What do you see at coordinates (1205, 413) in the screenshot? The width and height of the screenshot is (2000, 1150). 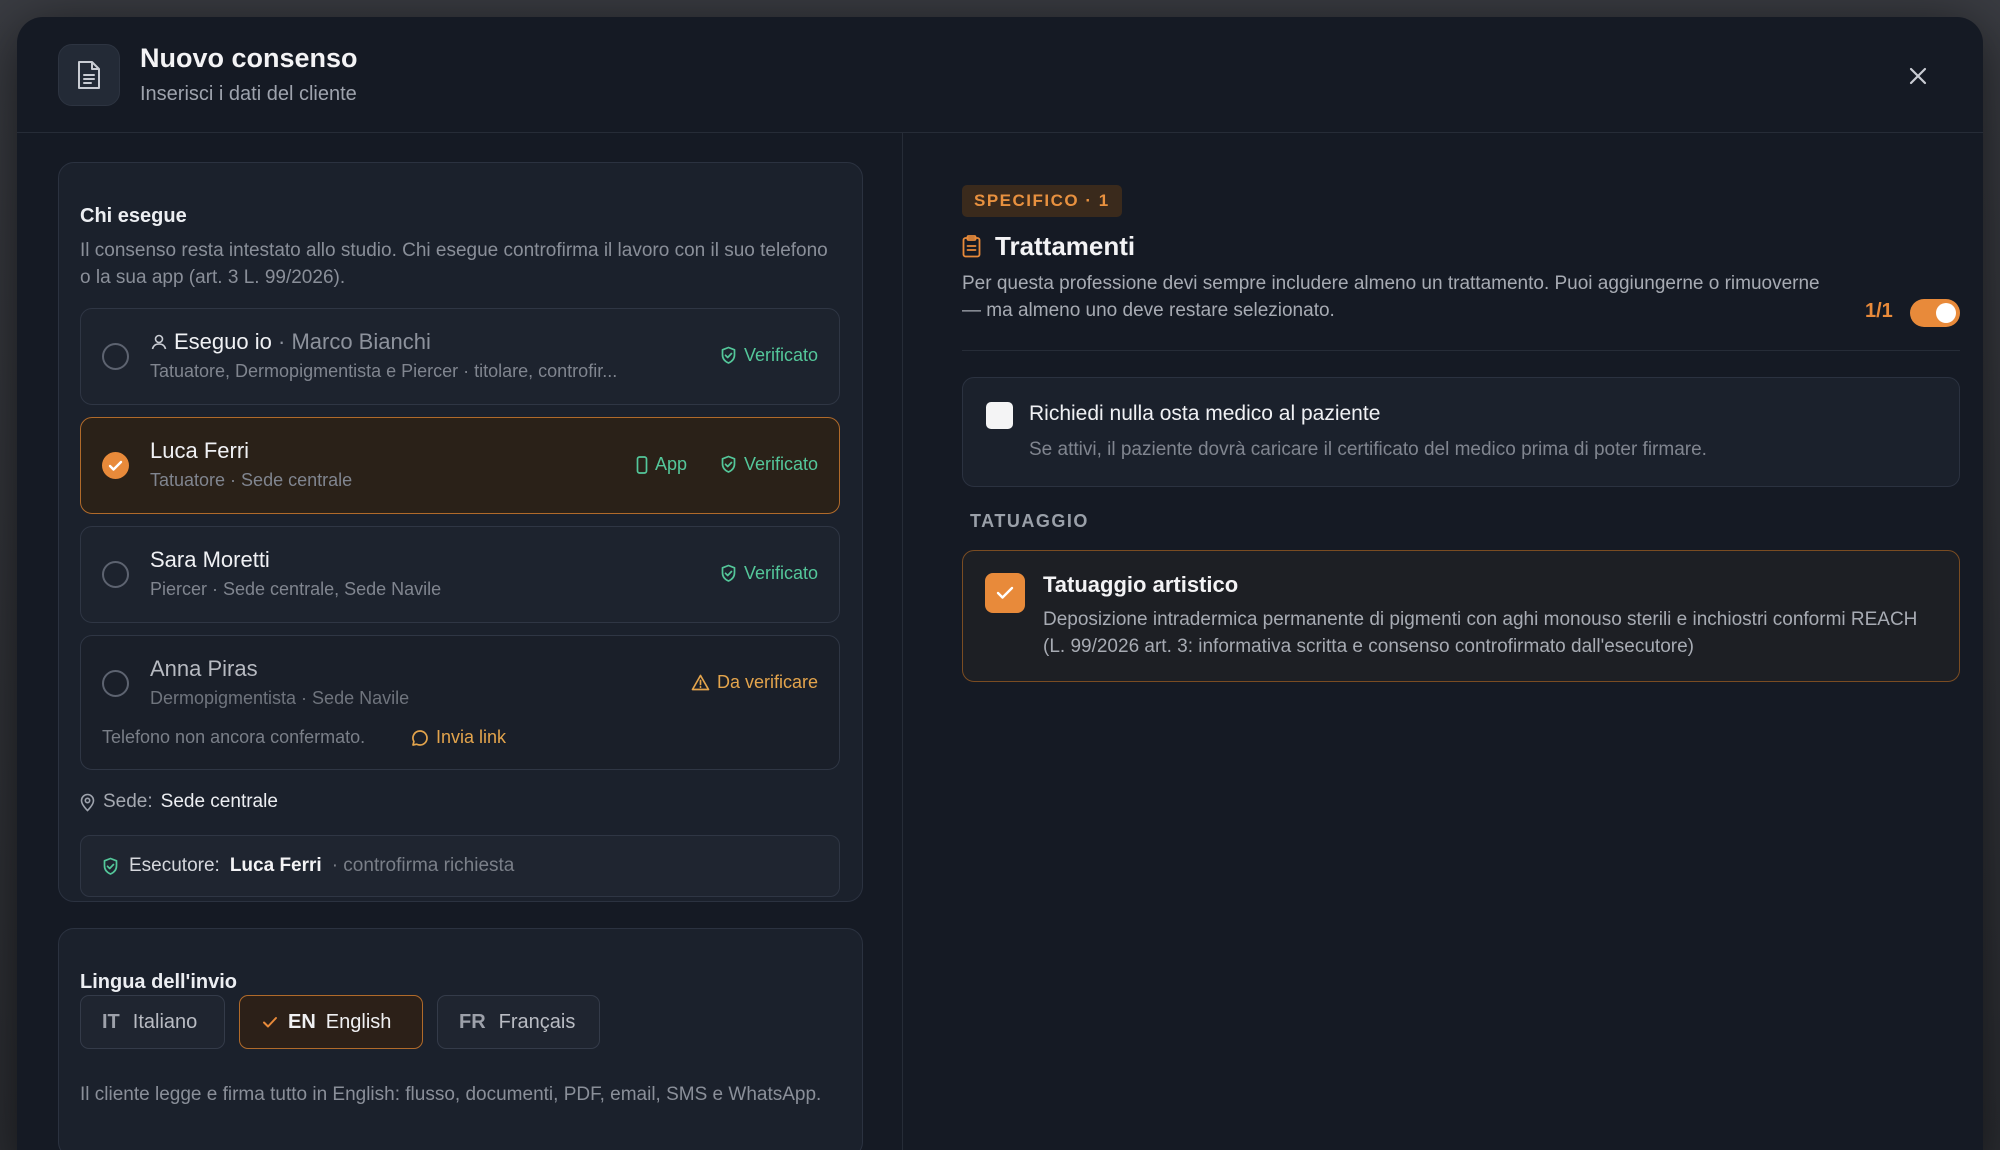 I see `medical-clearance-title: Richiedi nulla osta medico al paziente` at bounding box center [1205, 413].